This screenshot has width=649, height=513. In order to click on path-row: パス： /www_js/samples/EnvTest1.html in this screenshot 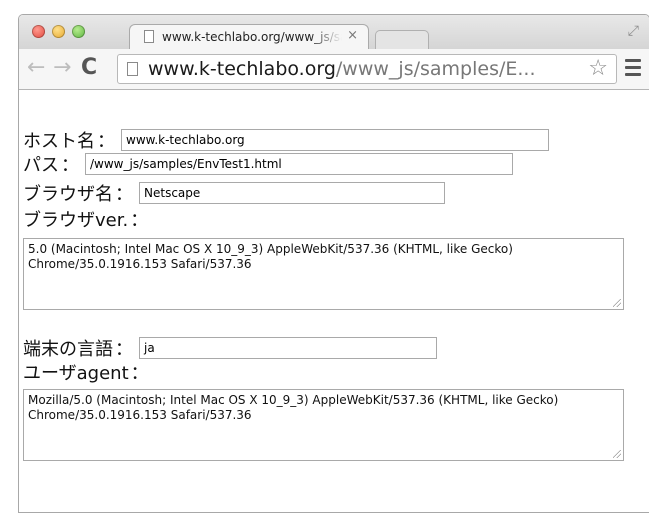, I will do `click(268, 164)`.